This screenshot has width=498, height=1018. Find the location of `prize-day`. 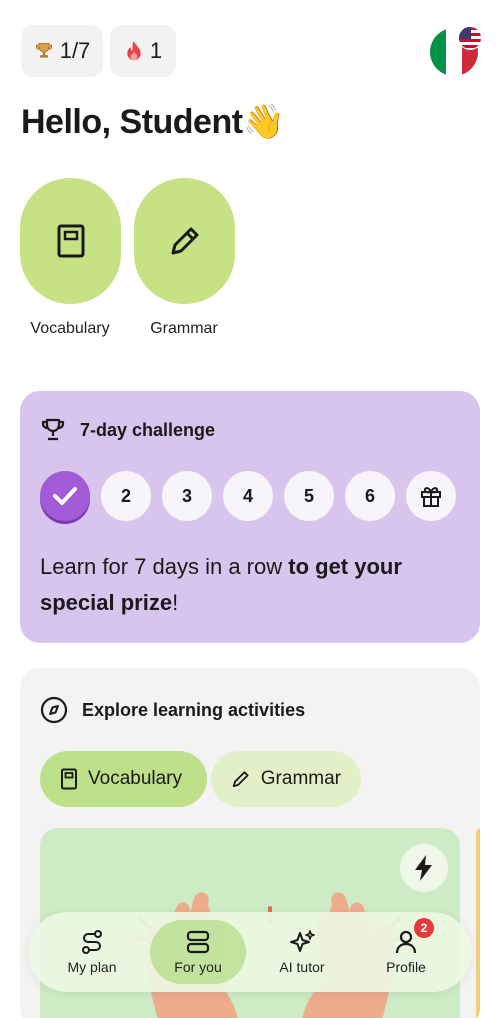

prize-day is located at coordinates (431, 496).